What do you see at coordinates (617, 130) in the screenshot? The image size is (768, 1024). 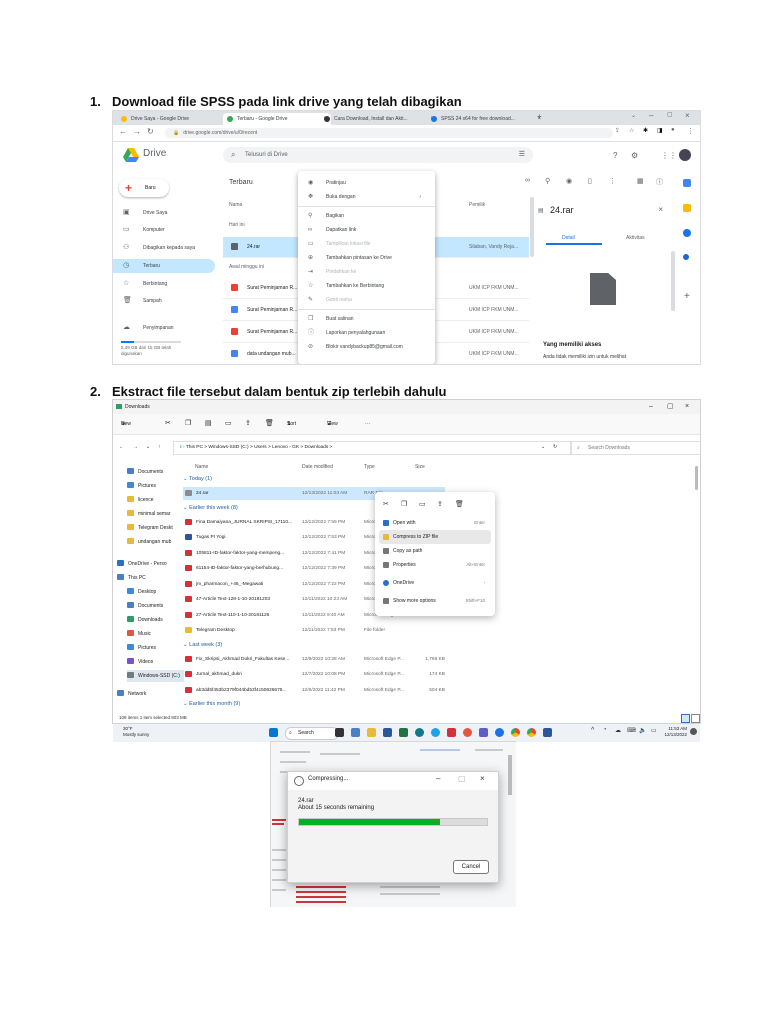 I see `share-page-icon: ⇪` at bounding box center [617, 130].